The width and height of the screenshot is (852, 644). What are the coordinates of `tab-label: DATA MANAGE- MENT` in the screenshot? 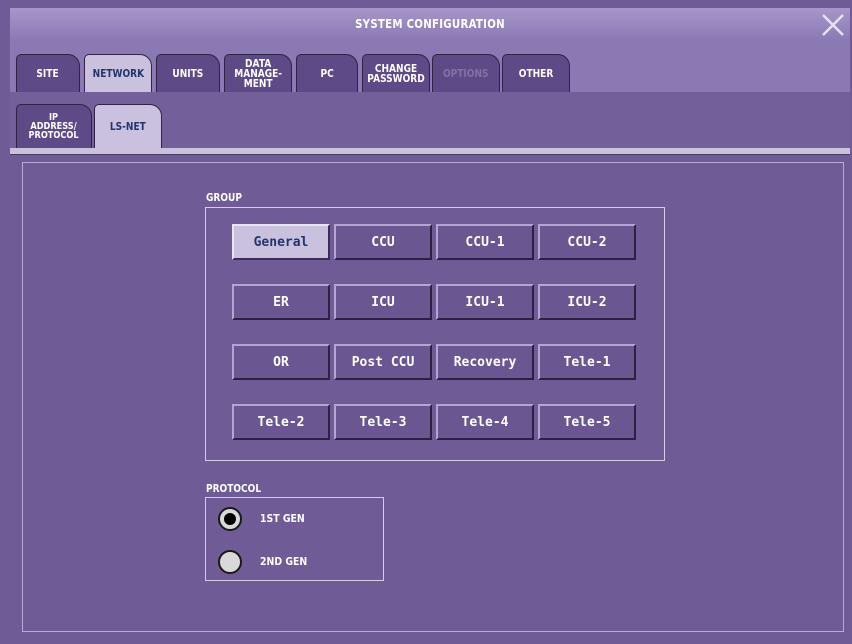 It's located at (258, 73).